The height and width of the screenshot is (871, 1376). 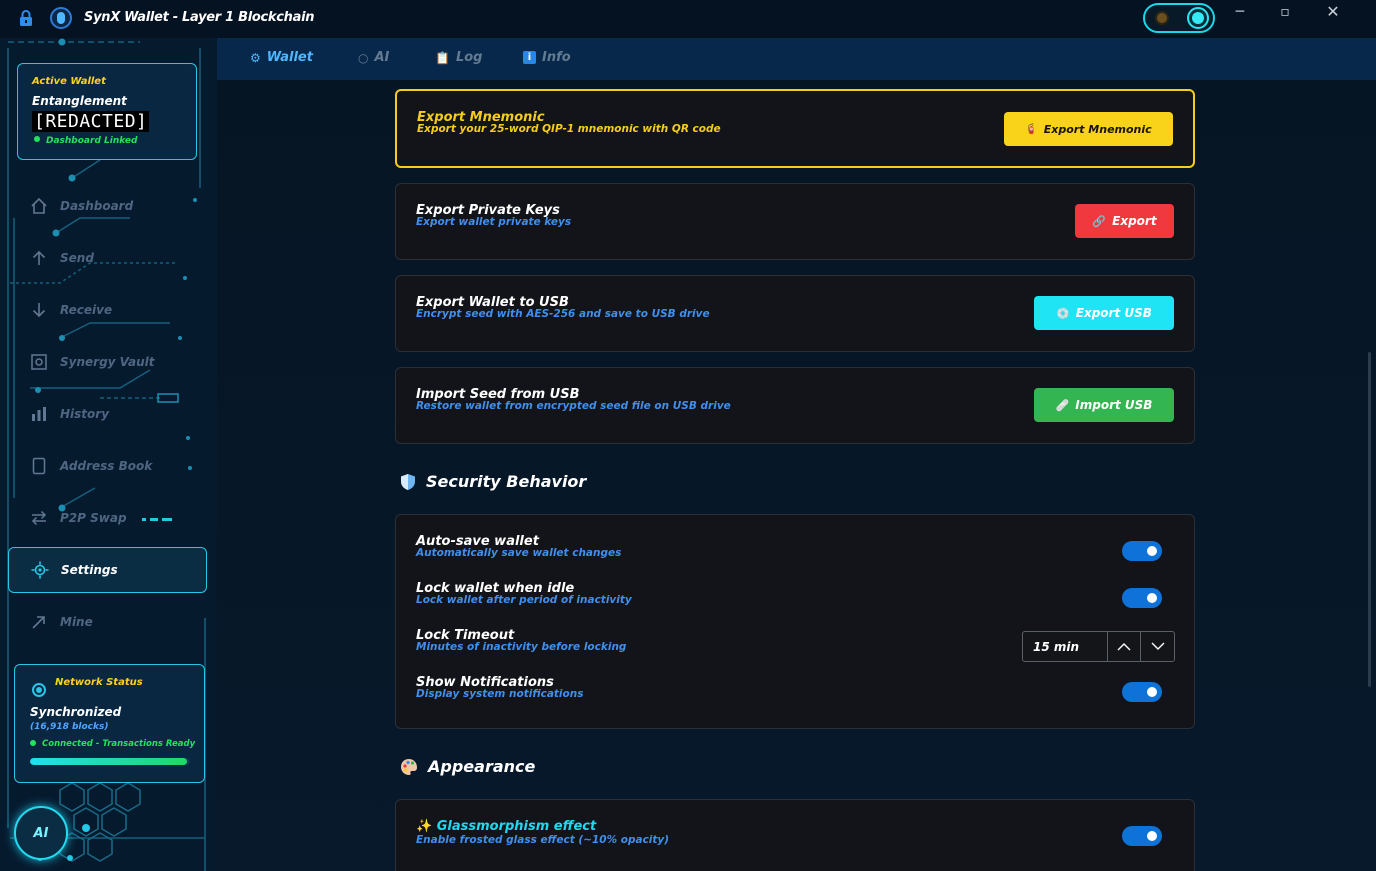 I want to click on tab-log: 📋 Log, so click(x=458, y=57).